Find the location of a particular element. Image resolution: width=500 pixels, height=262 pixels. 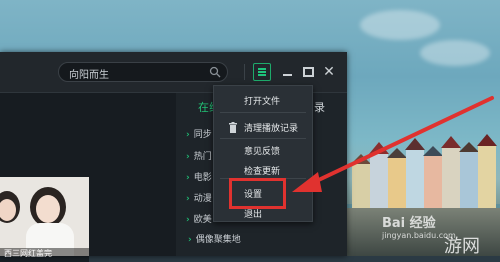

category-item: › 同步 is located at coordinates (199, 133).